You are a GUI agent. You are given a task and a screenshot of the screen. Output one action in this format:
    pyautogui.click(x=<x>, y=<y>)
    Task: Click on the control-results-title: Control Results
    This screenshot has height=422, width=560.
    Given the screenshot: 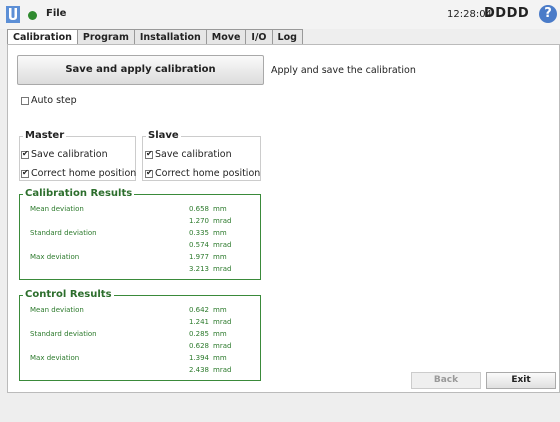 What is the action you would take?
    pyautogui.click(x=68, y=294)
    